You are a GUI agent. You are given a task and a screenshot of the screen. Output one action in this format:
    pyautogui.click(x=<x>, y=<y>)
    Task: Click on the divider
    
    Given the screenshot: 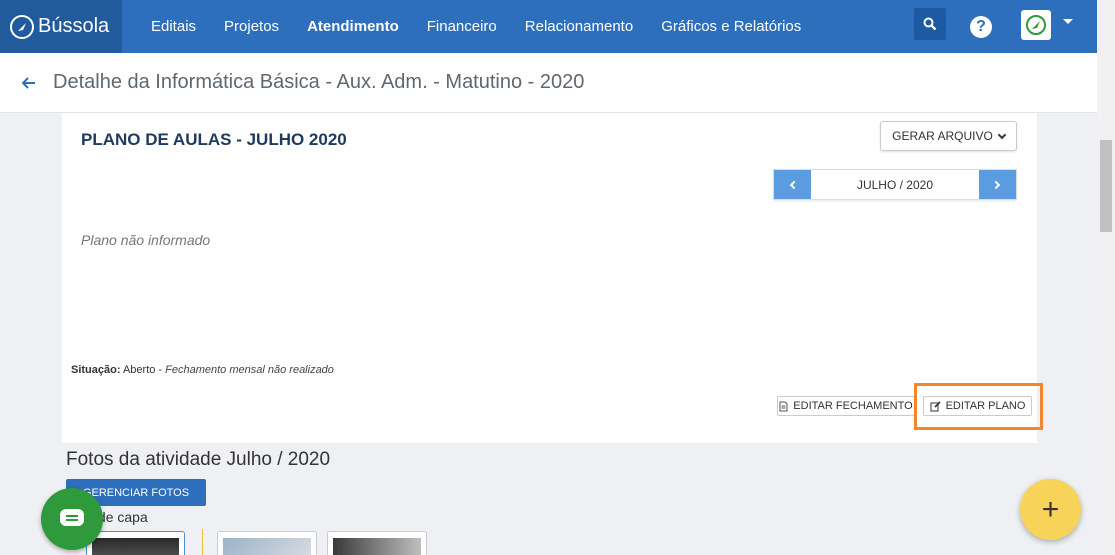 What is the action you would take?
    pyautogui.click(x=202, y=542)
    